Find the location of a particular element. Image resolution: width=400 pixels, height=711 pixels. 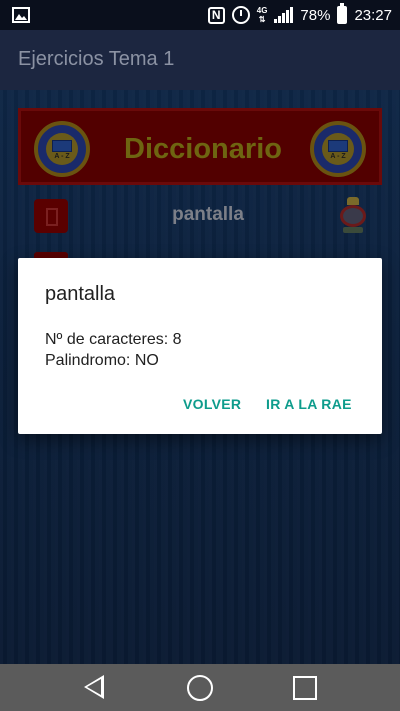

recents-button is located at coordinates (305, 687).